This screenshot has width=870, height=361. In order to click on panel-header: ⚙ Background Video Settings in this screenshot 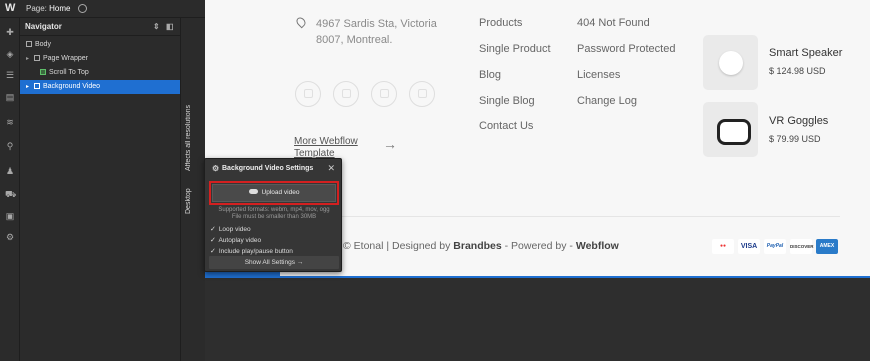, I will do `click(263, 168)`.